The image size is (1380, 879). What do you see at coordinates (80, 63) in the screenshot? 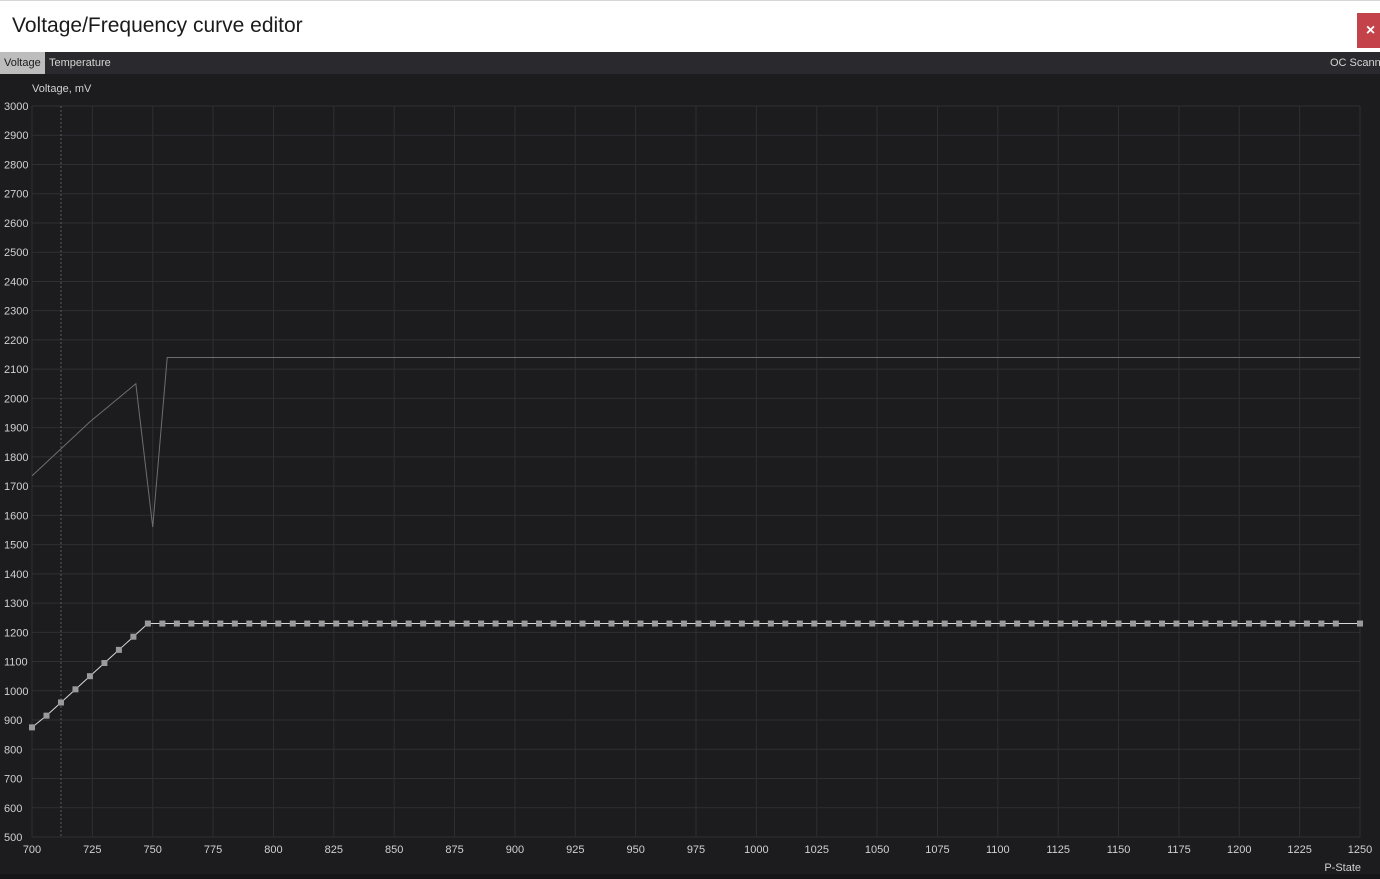
I see `tab-temperature: Temperature` at bounding box center [80, 63].